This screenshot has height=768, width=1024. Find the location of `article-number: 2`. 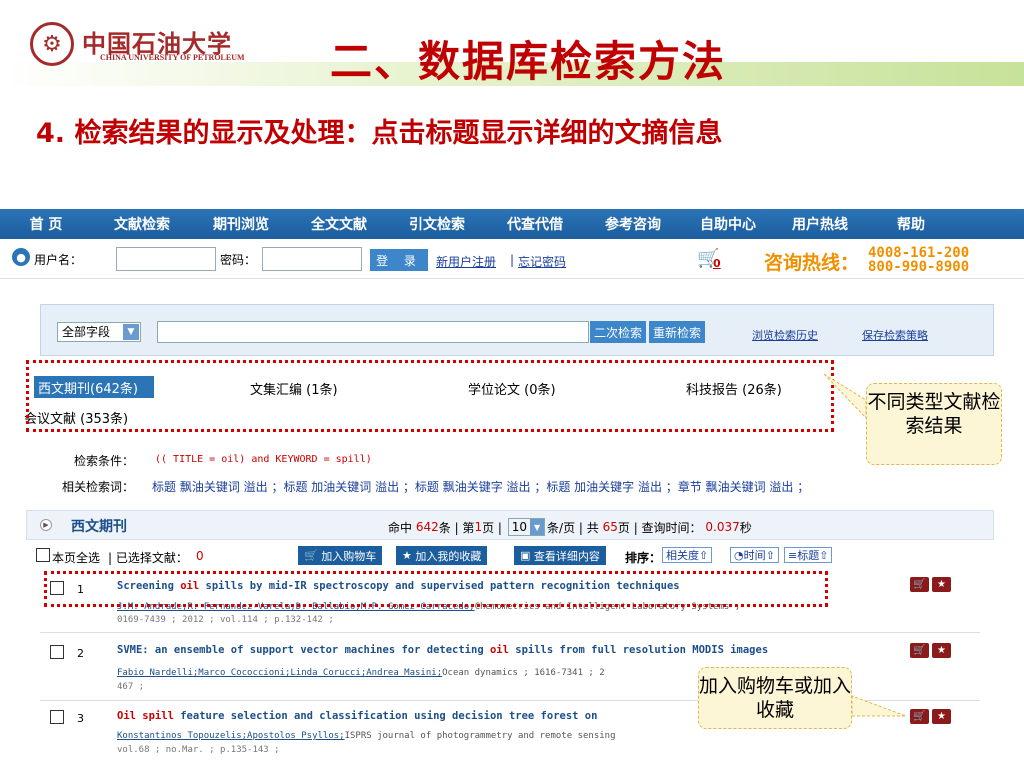

article-number: 2 is located at coordinates (80, 653).